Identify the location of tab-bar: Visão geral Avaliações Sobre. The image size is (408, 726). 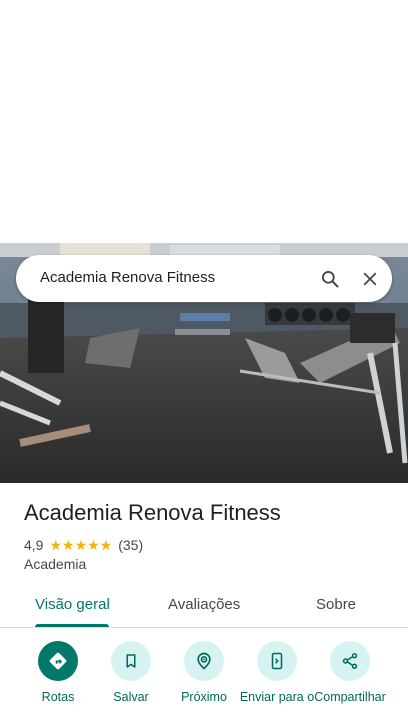
(204, 606).